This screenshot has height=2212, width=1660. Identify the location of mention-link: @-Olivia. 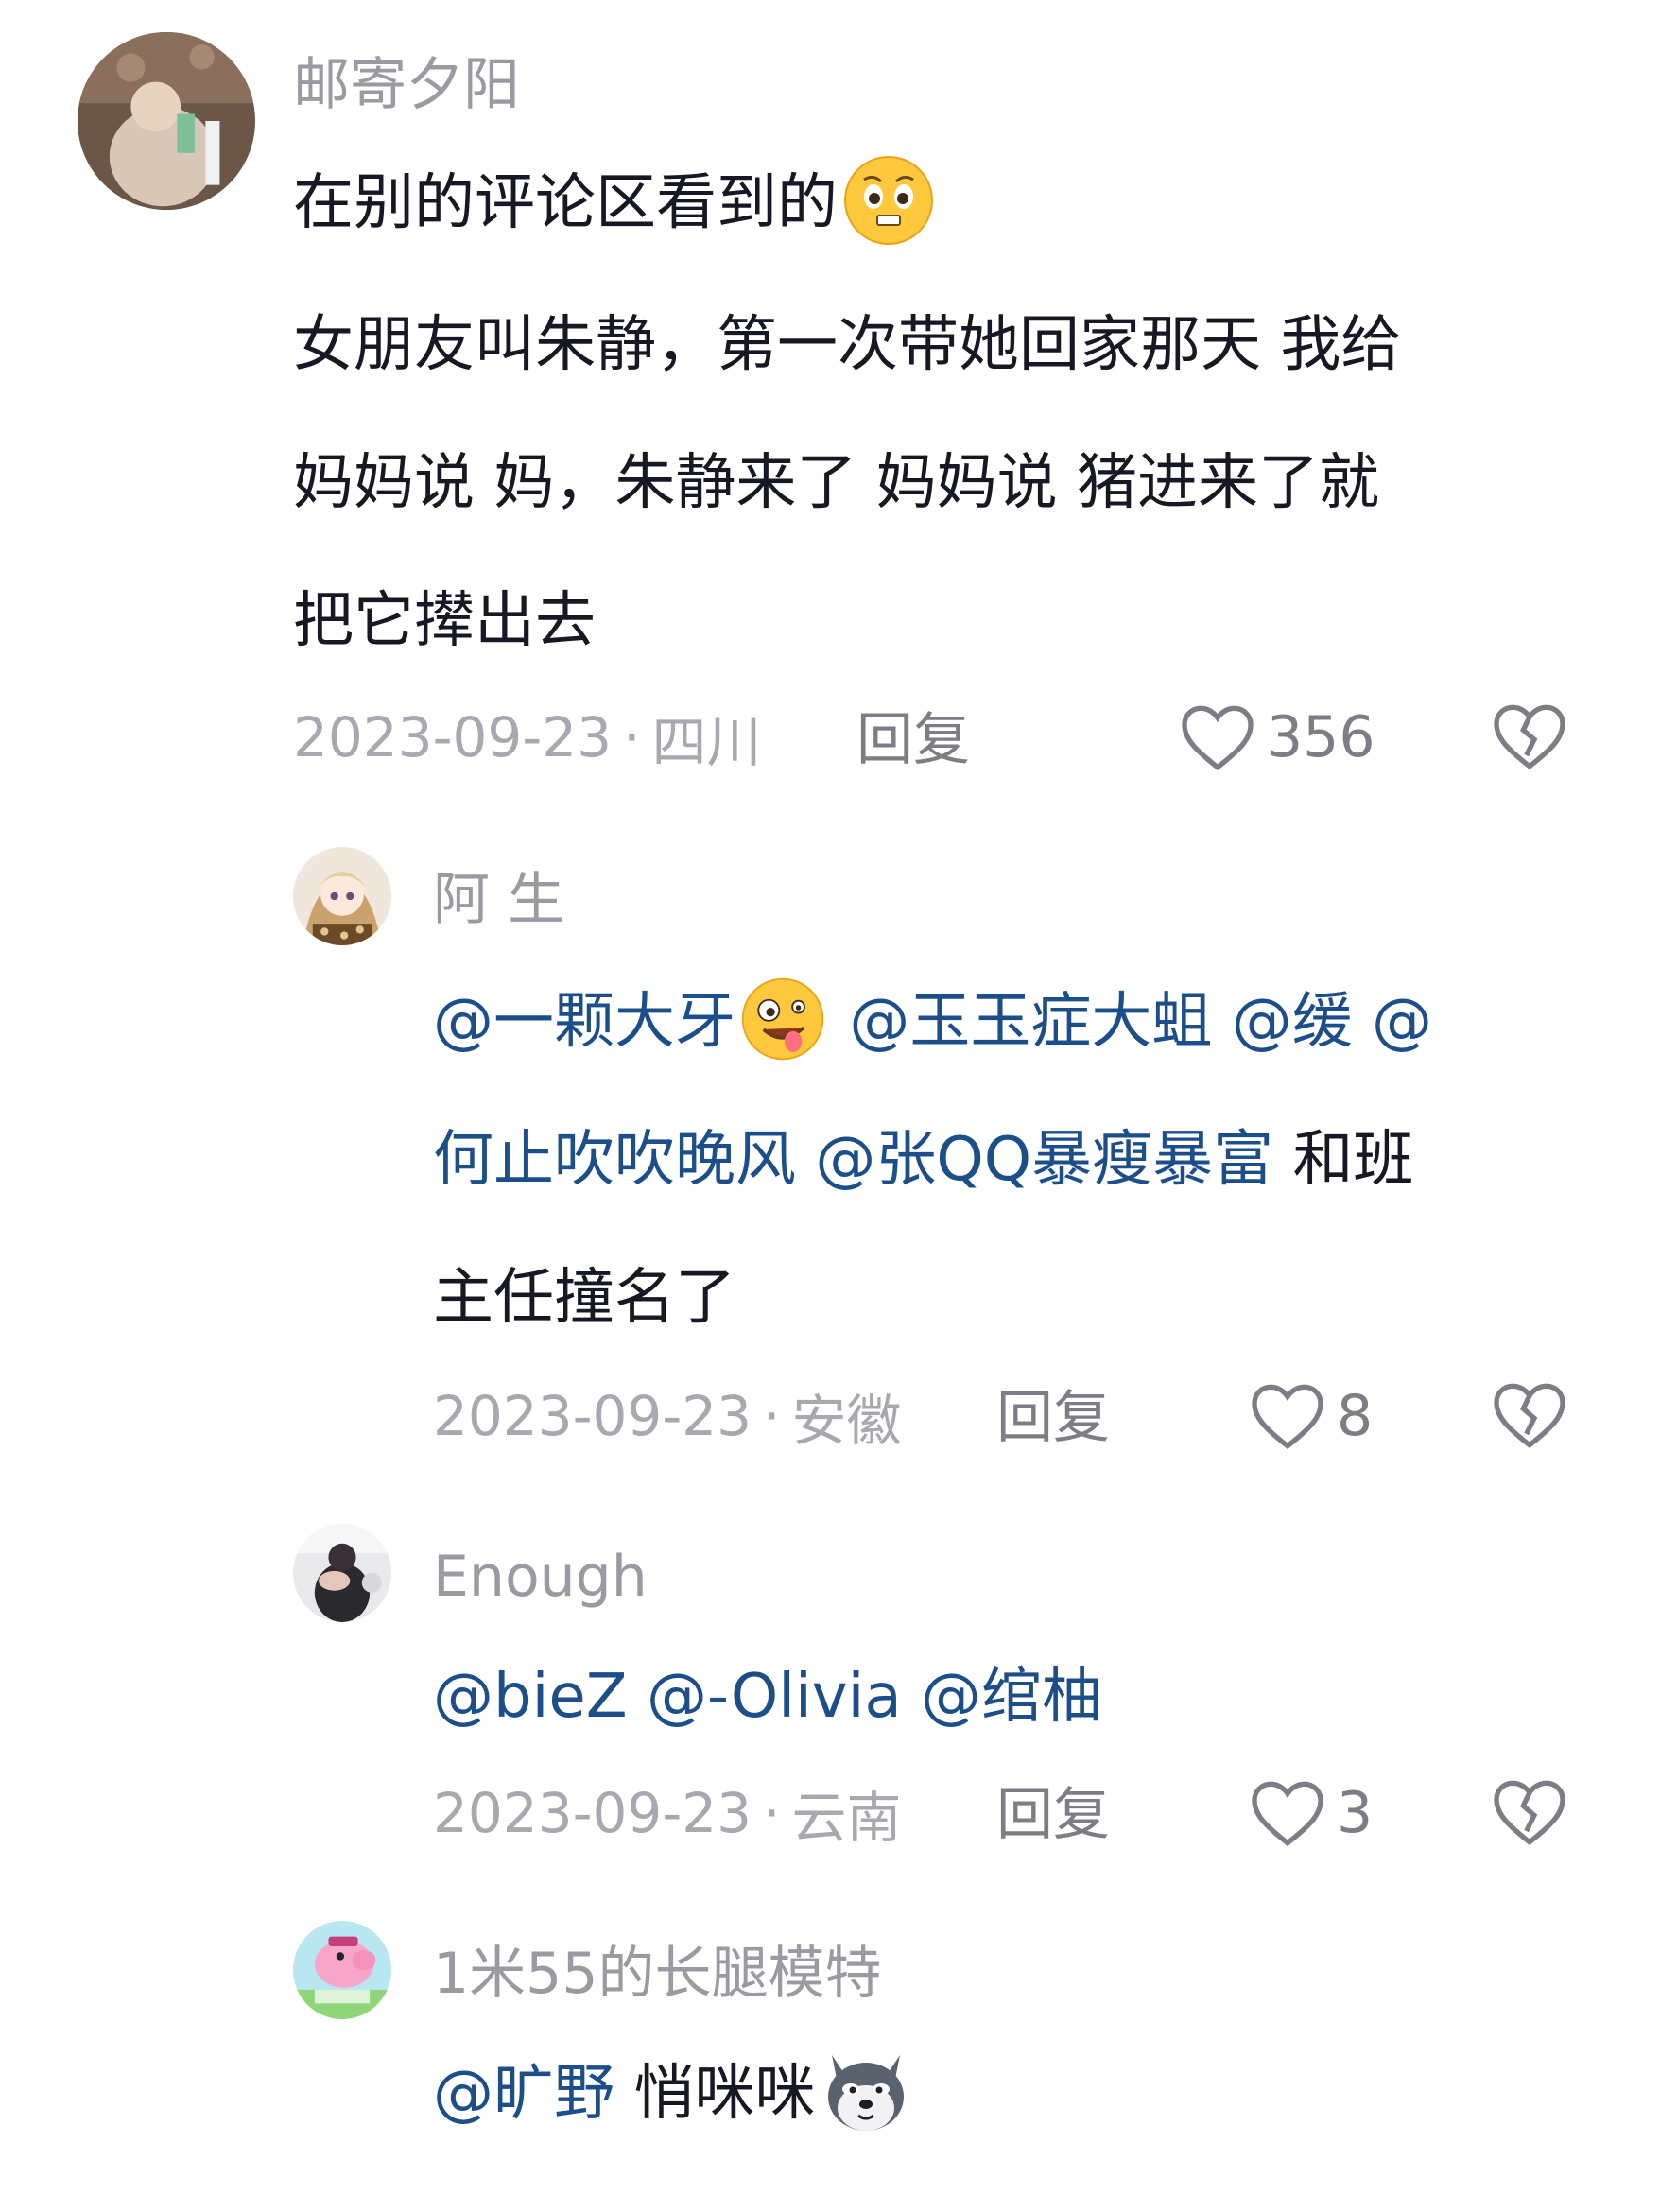
(774, 1697).